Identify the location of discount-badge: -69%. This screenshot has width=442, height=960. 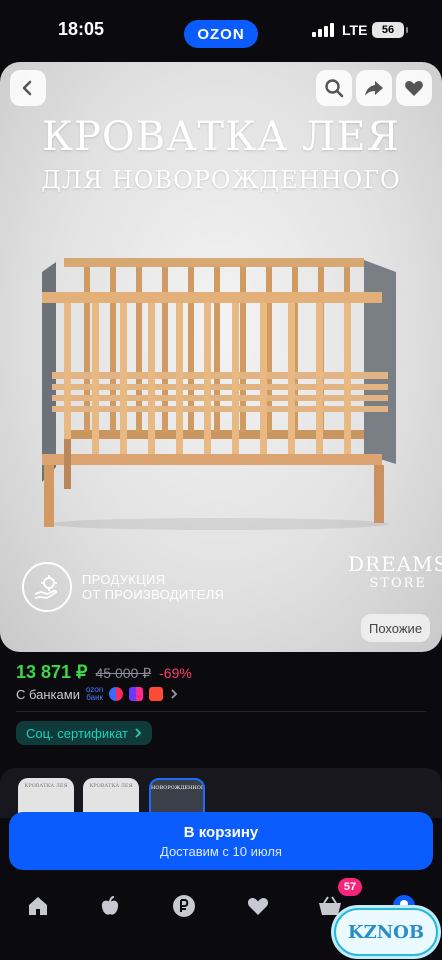
(175, 673).